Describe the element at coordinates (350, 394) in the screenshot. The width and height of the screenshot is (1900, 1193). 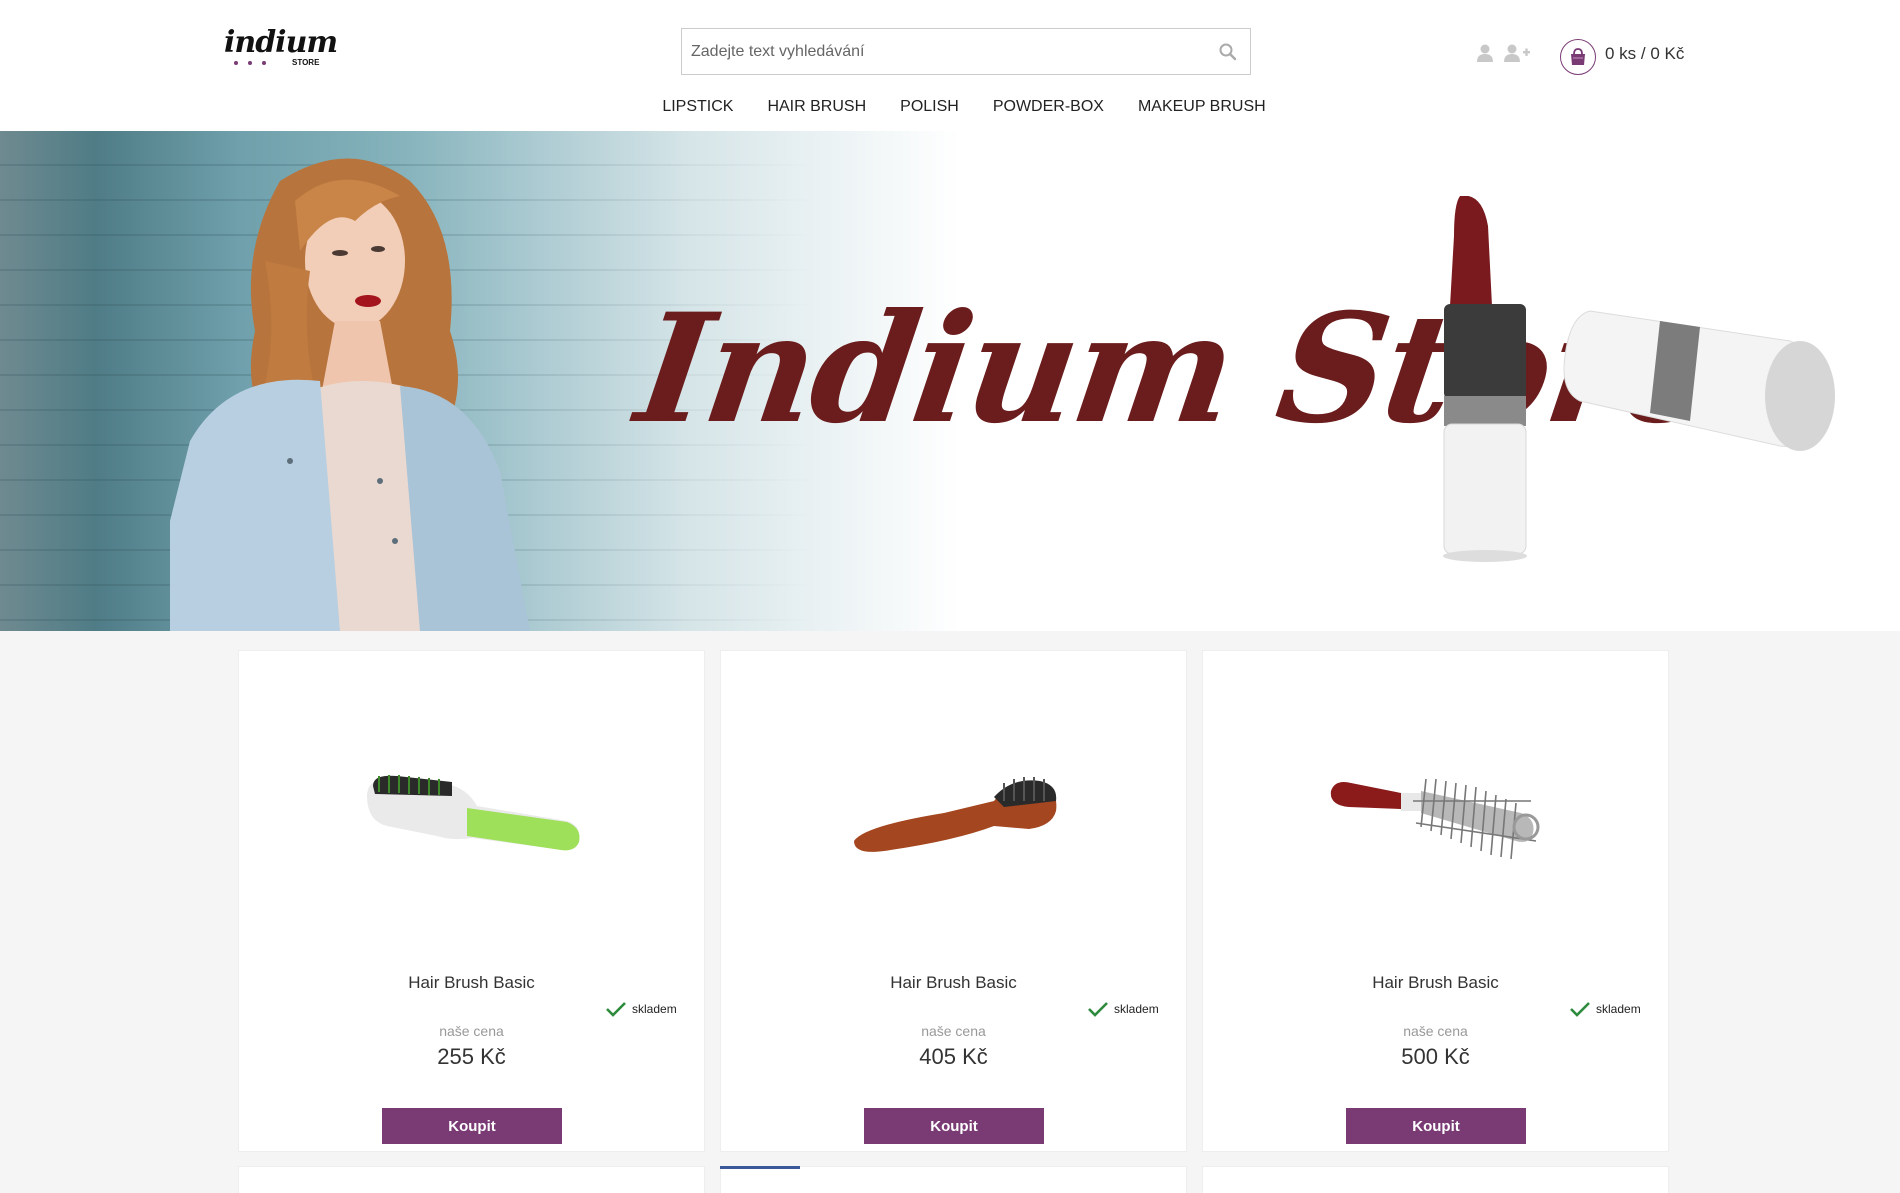
I see `model-photo` at that location.